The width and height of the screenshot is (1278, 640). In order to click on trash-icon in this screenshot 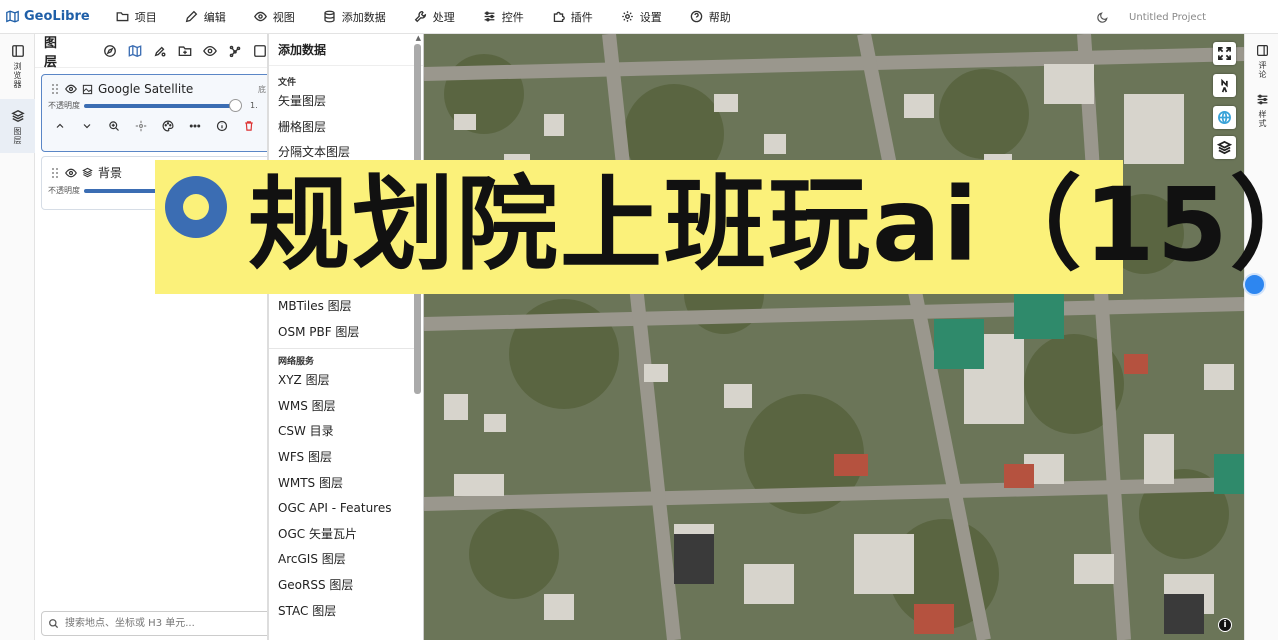, I will do `click(249, 126)`.